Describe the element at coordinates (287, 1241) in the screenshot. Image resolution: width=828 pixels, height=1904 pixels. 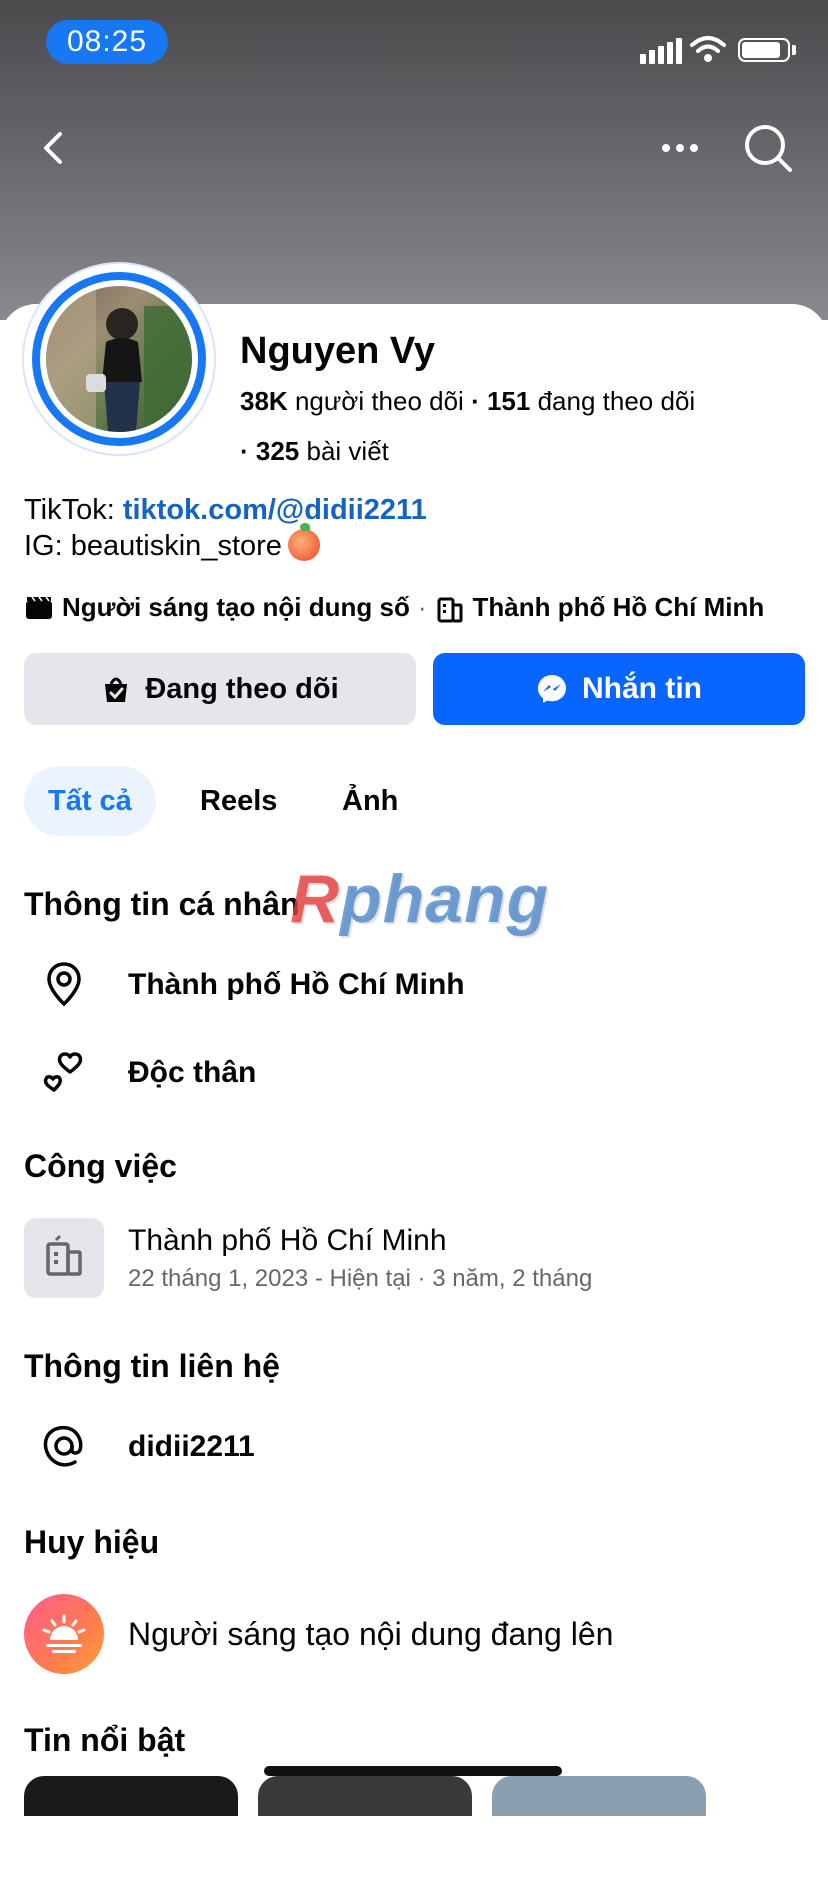
I see `work-place: Thành phố Hồ Chí Minh` at that location.